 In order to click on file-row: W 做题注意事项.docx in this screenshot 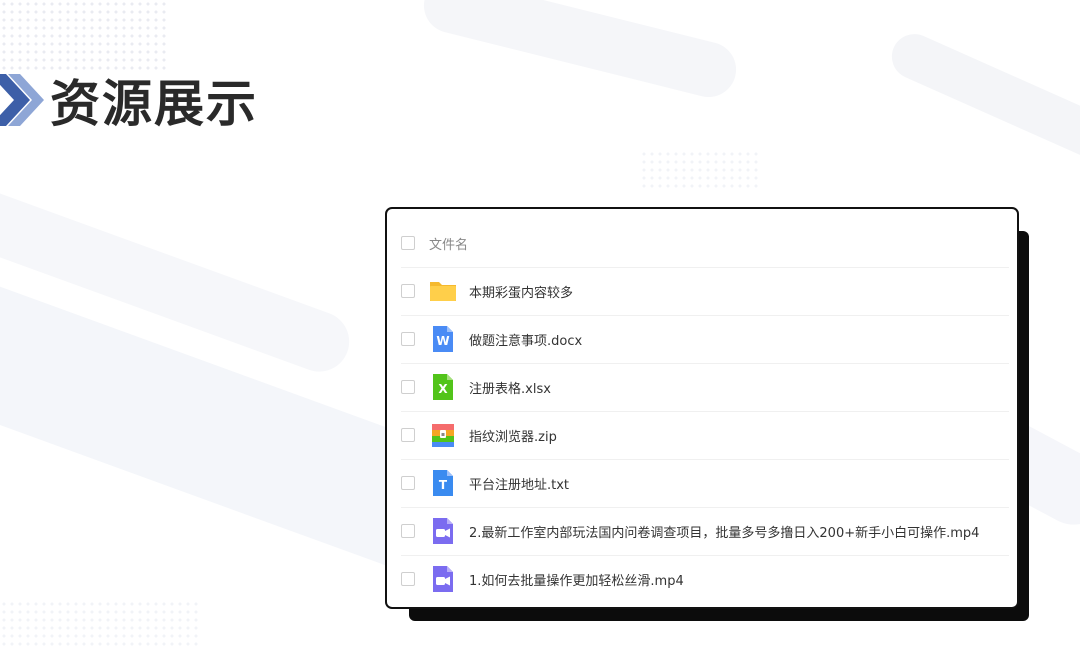, I will do `click(705, 339)`.